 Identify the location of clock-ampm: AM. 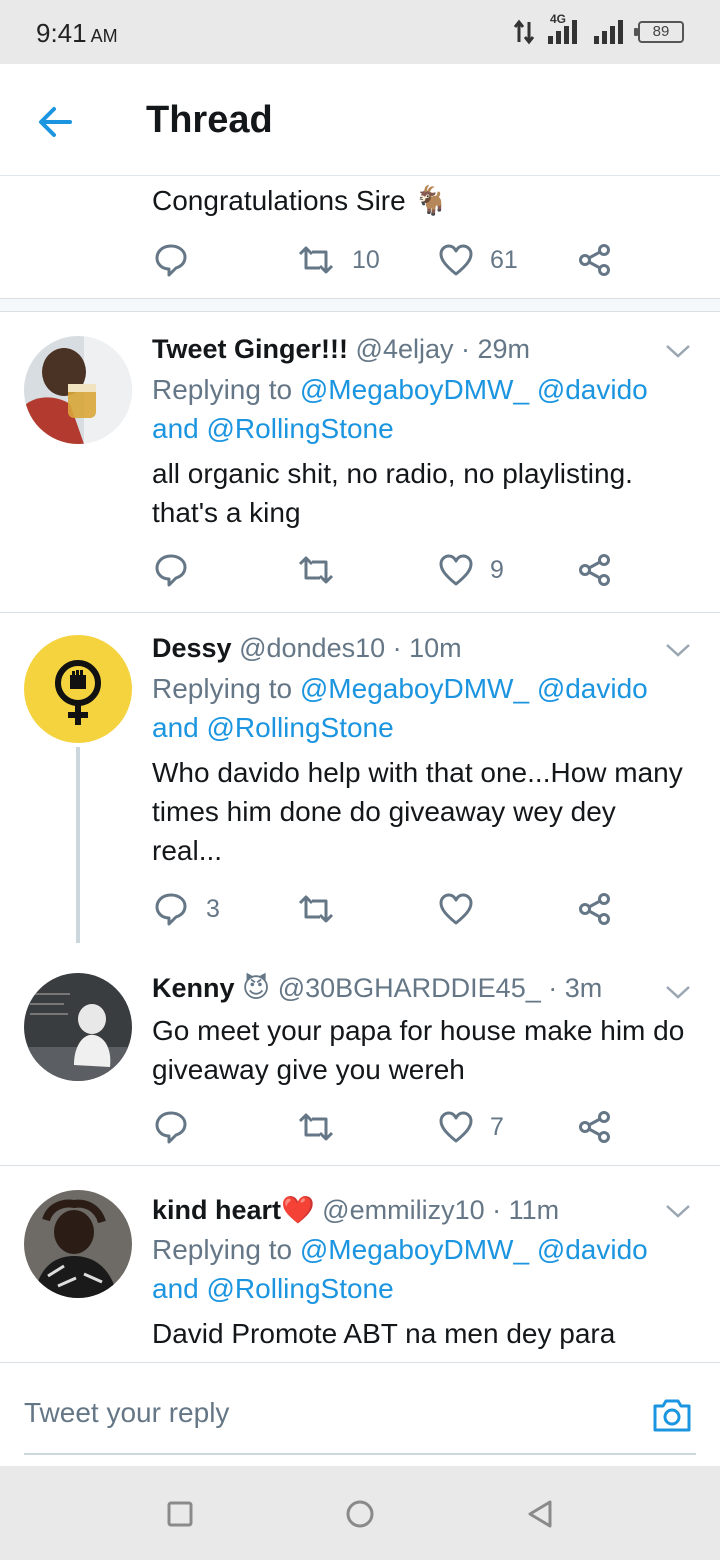
(104, 36).